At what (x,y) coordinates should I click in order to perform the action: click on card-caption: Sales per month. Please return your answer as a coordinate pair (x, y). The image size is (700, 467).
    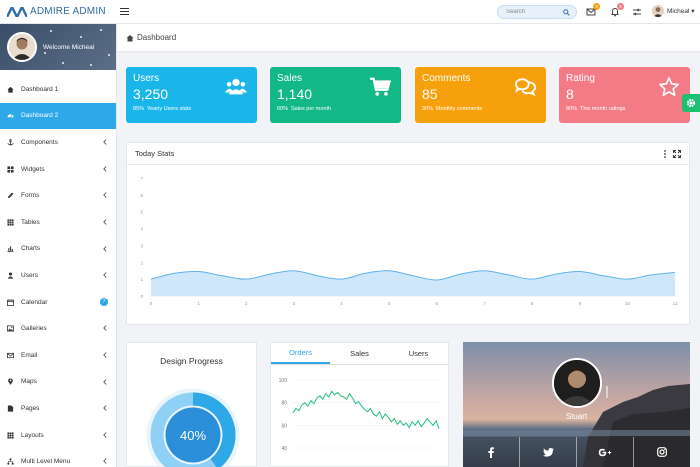
    Looking at the image, I should click on (311, 109).